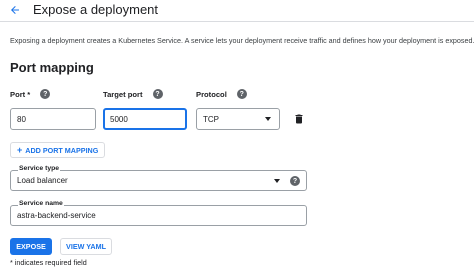 Image resolution: width=474 pixels, height=277 pixels. I want to click on back-button, so click(15, 10).